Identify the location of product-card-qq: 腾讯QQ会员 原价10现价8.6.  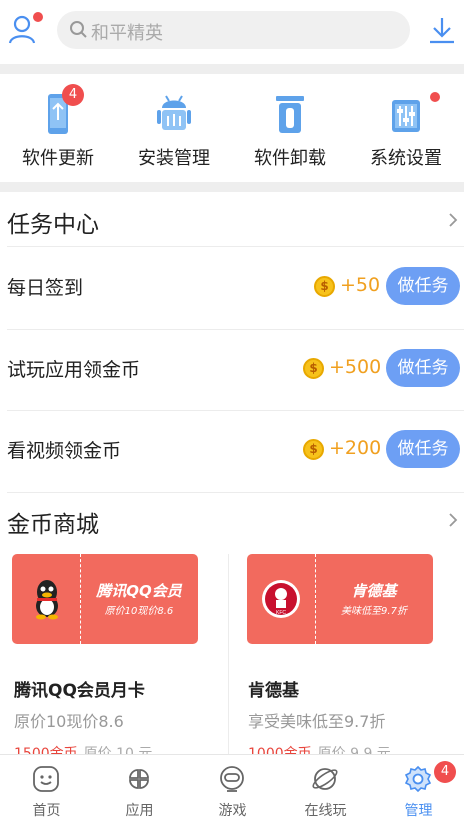
(105, 599).